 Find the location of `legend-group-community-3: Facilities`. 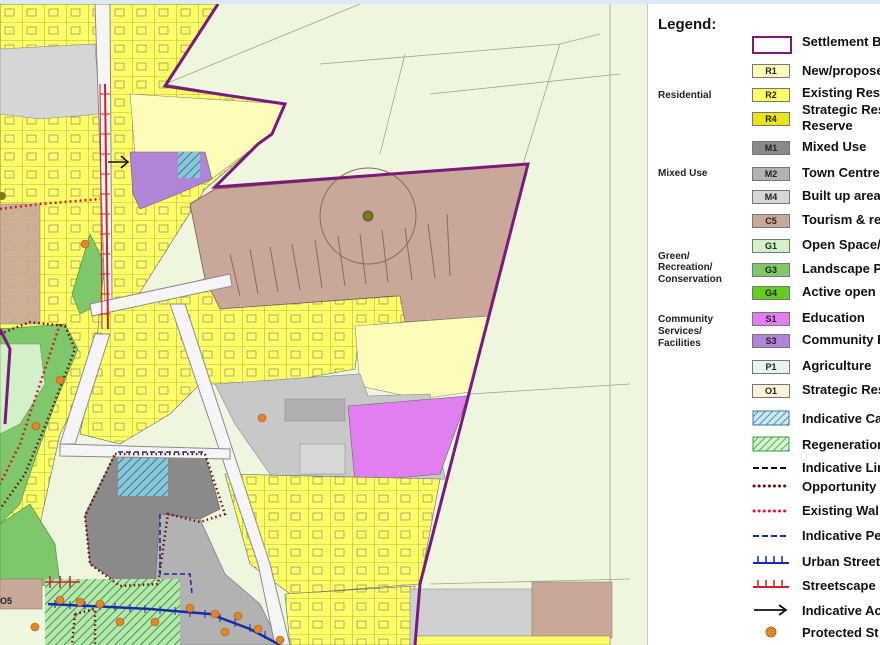

legend-group-community-3: Facilities is located at coordinates (679, 343).